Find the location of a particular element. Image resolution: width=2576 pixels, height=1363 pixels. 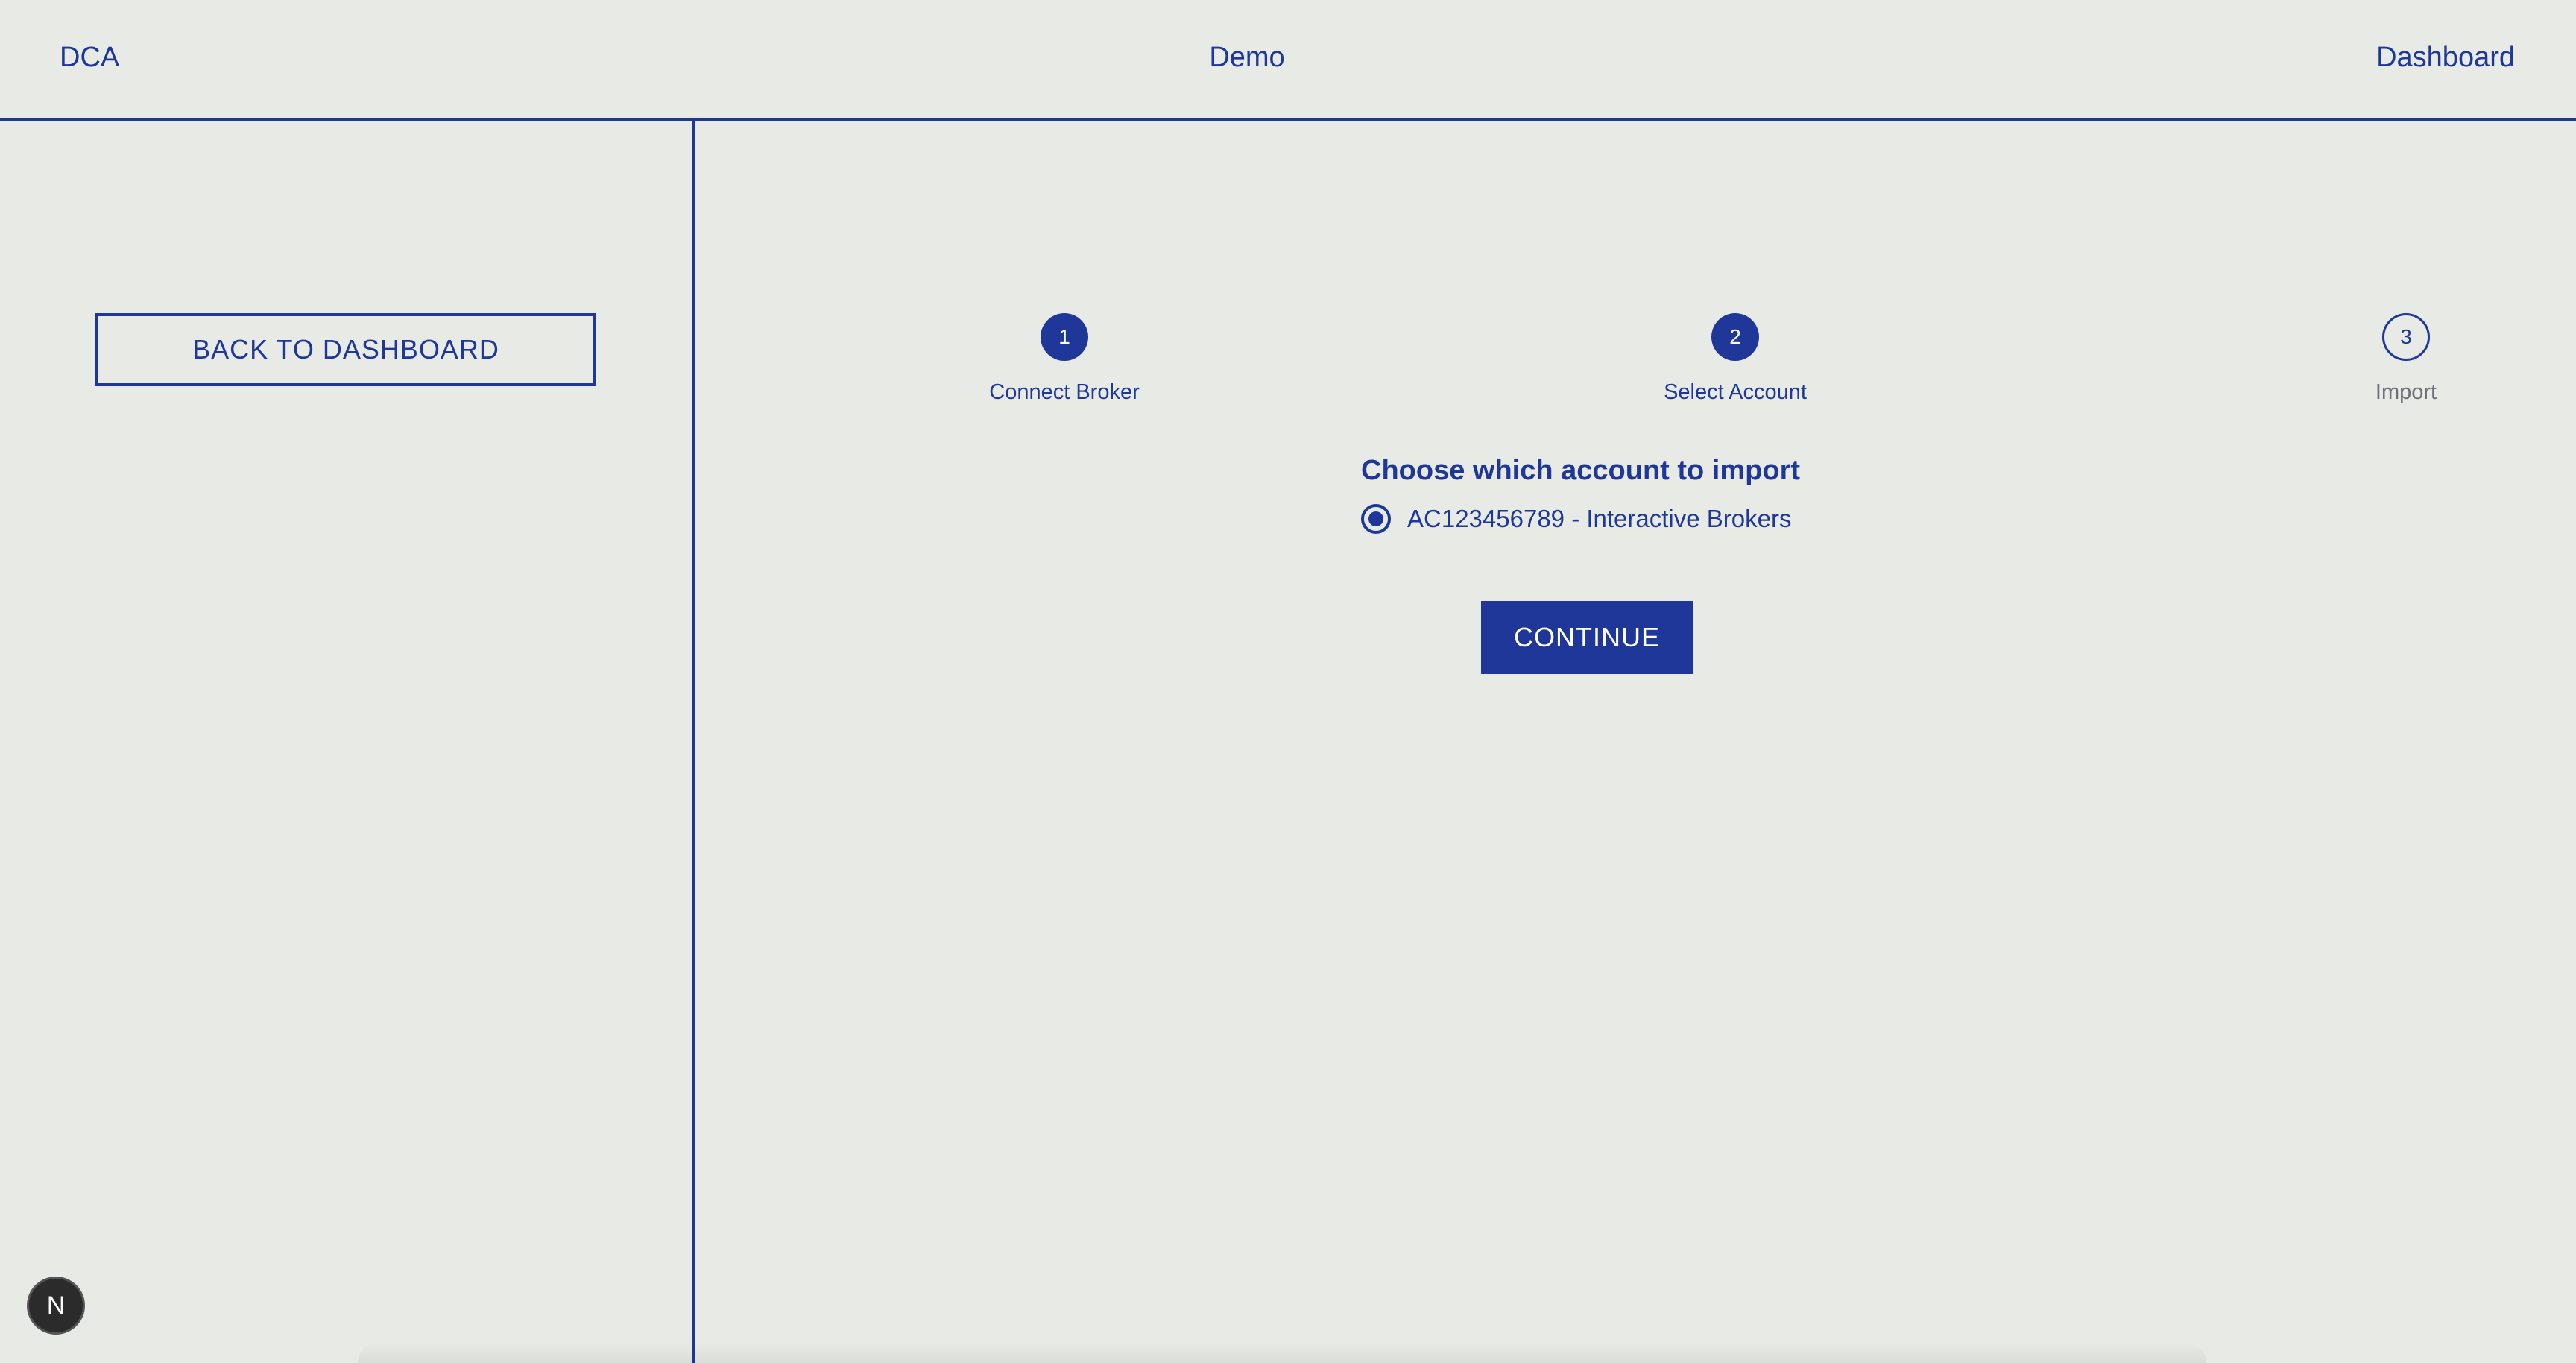

step-select-account: 2 Select Account is located at coordinates (1735, 359).